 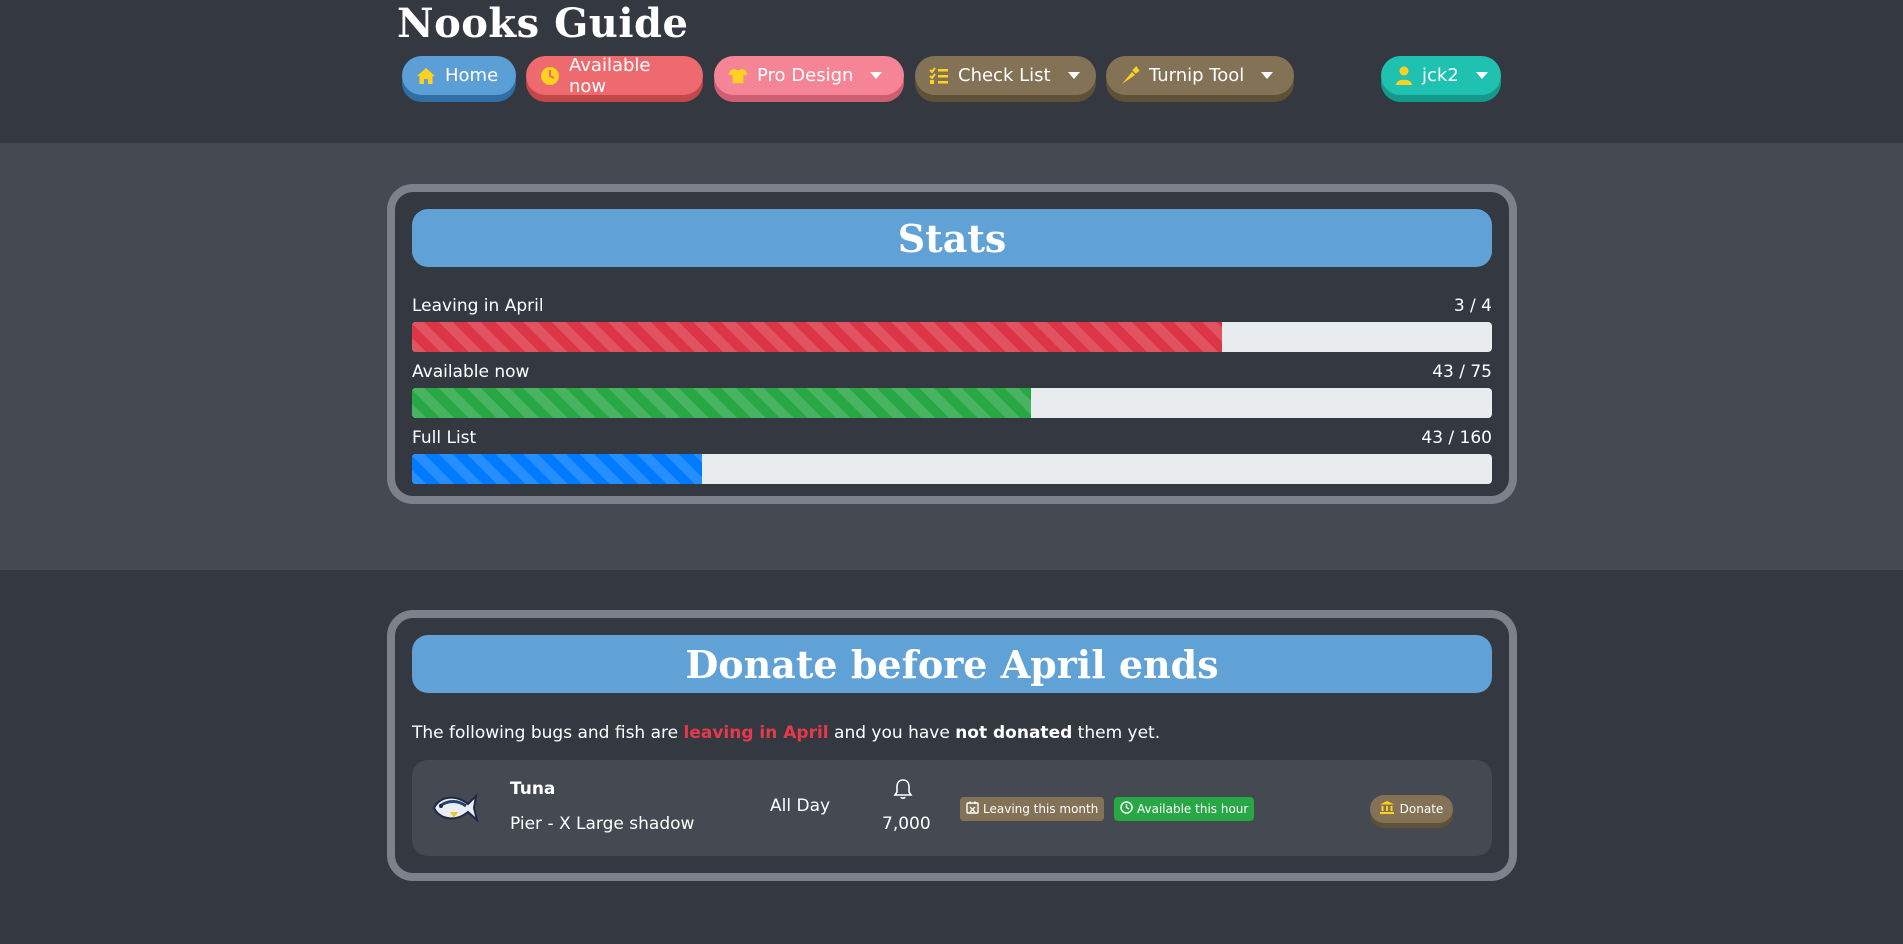 What do you see at coordinates (1197, 75) in the screenshot?
I see `nav-turnip-tool-label: Turnip Tool` at bounding box center [1197, 75].